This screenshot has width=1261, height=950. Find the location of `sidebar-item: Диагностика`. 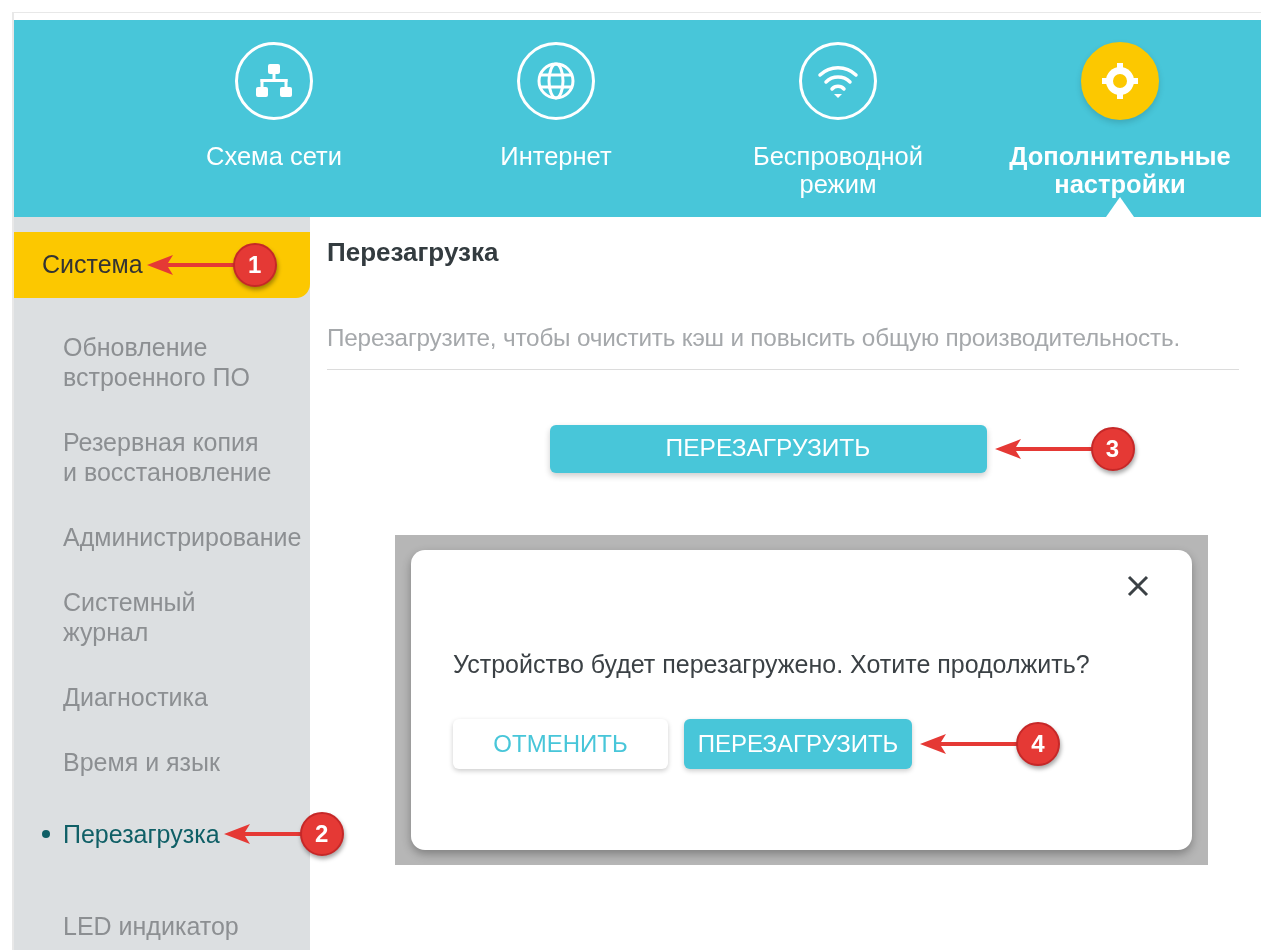

sidebar-item: Диагностика is located at coordinates (135, 697).